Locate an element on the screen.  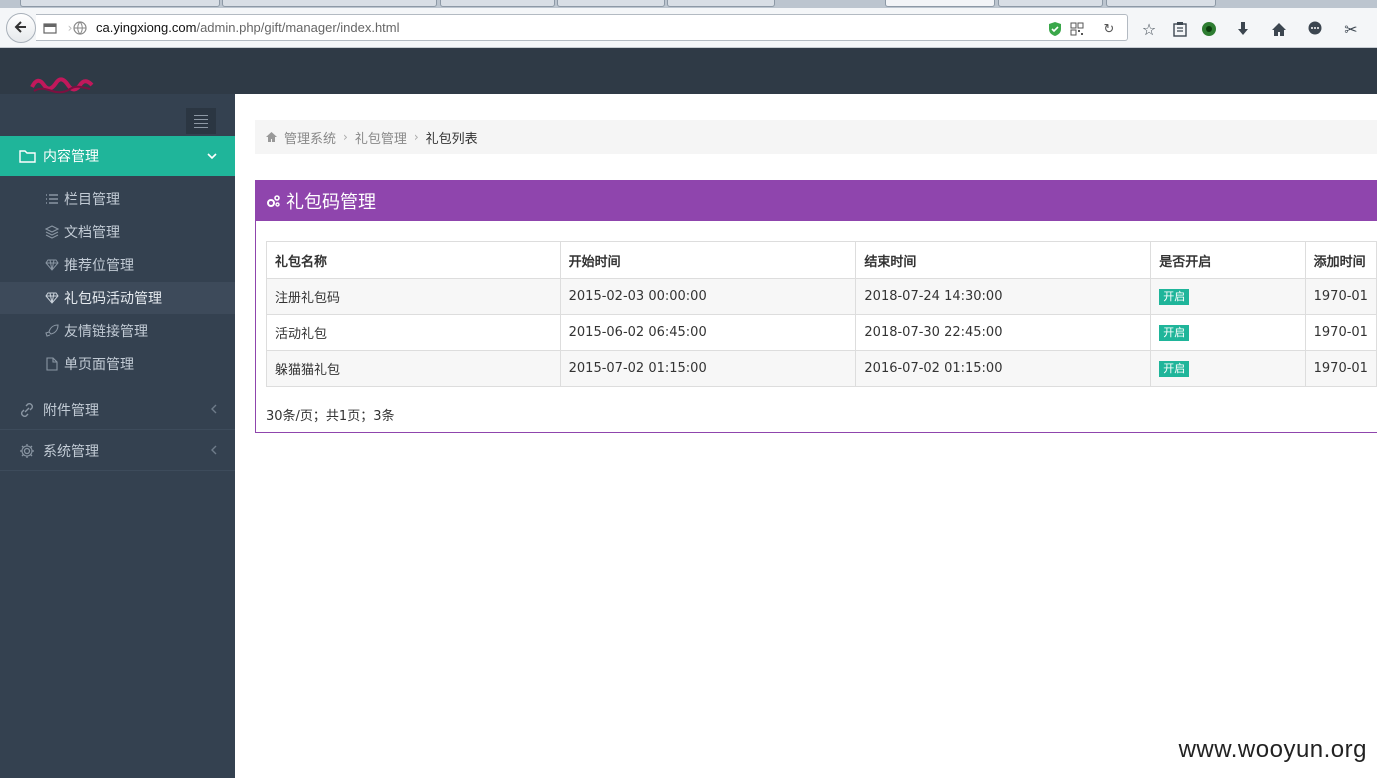
globe-icon is located at coordinates (80, 28).